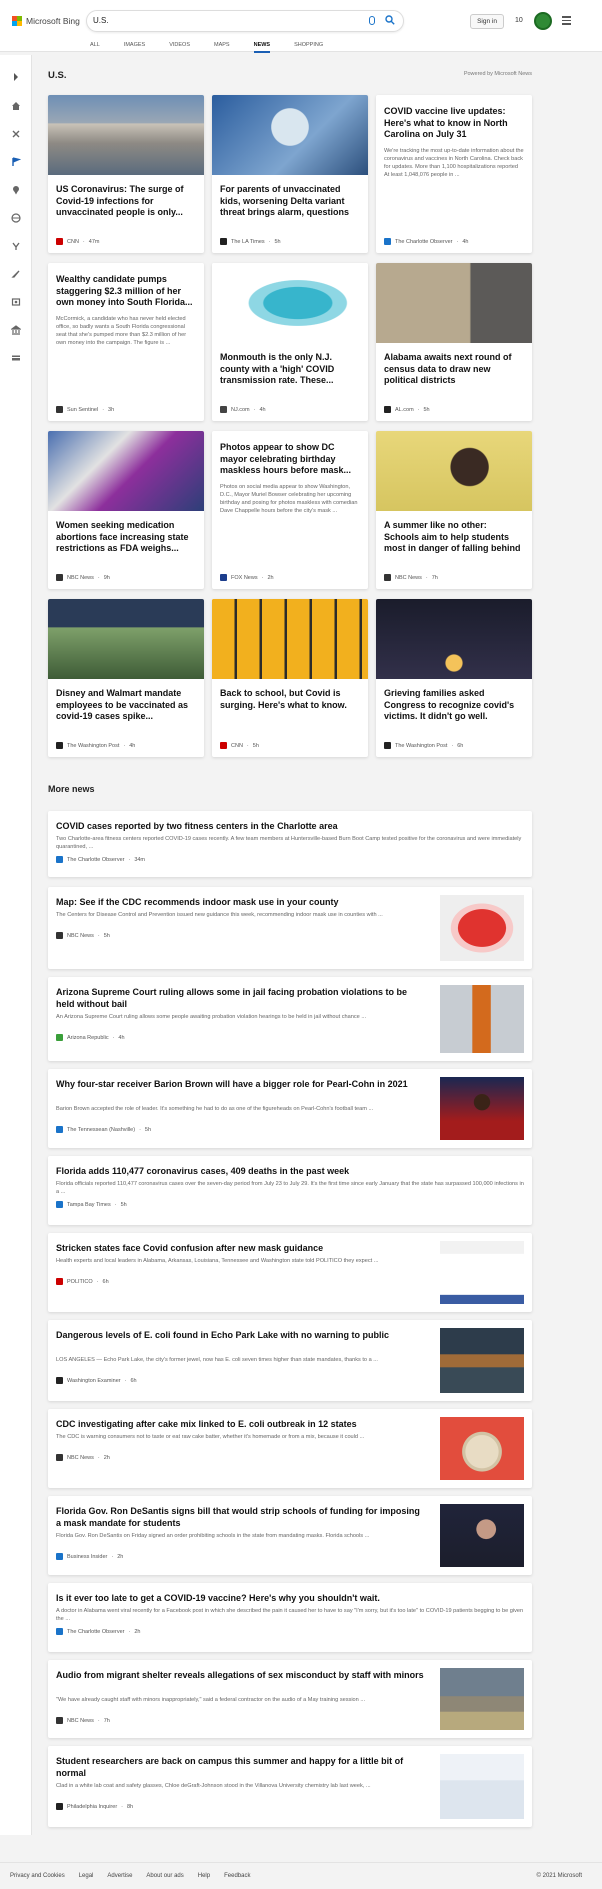  Describe the element at coordinates (245, 21) in the screenshot. I see `search-box: U.S.` at that location.